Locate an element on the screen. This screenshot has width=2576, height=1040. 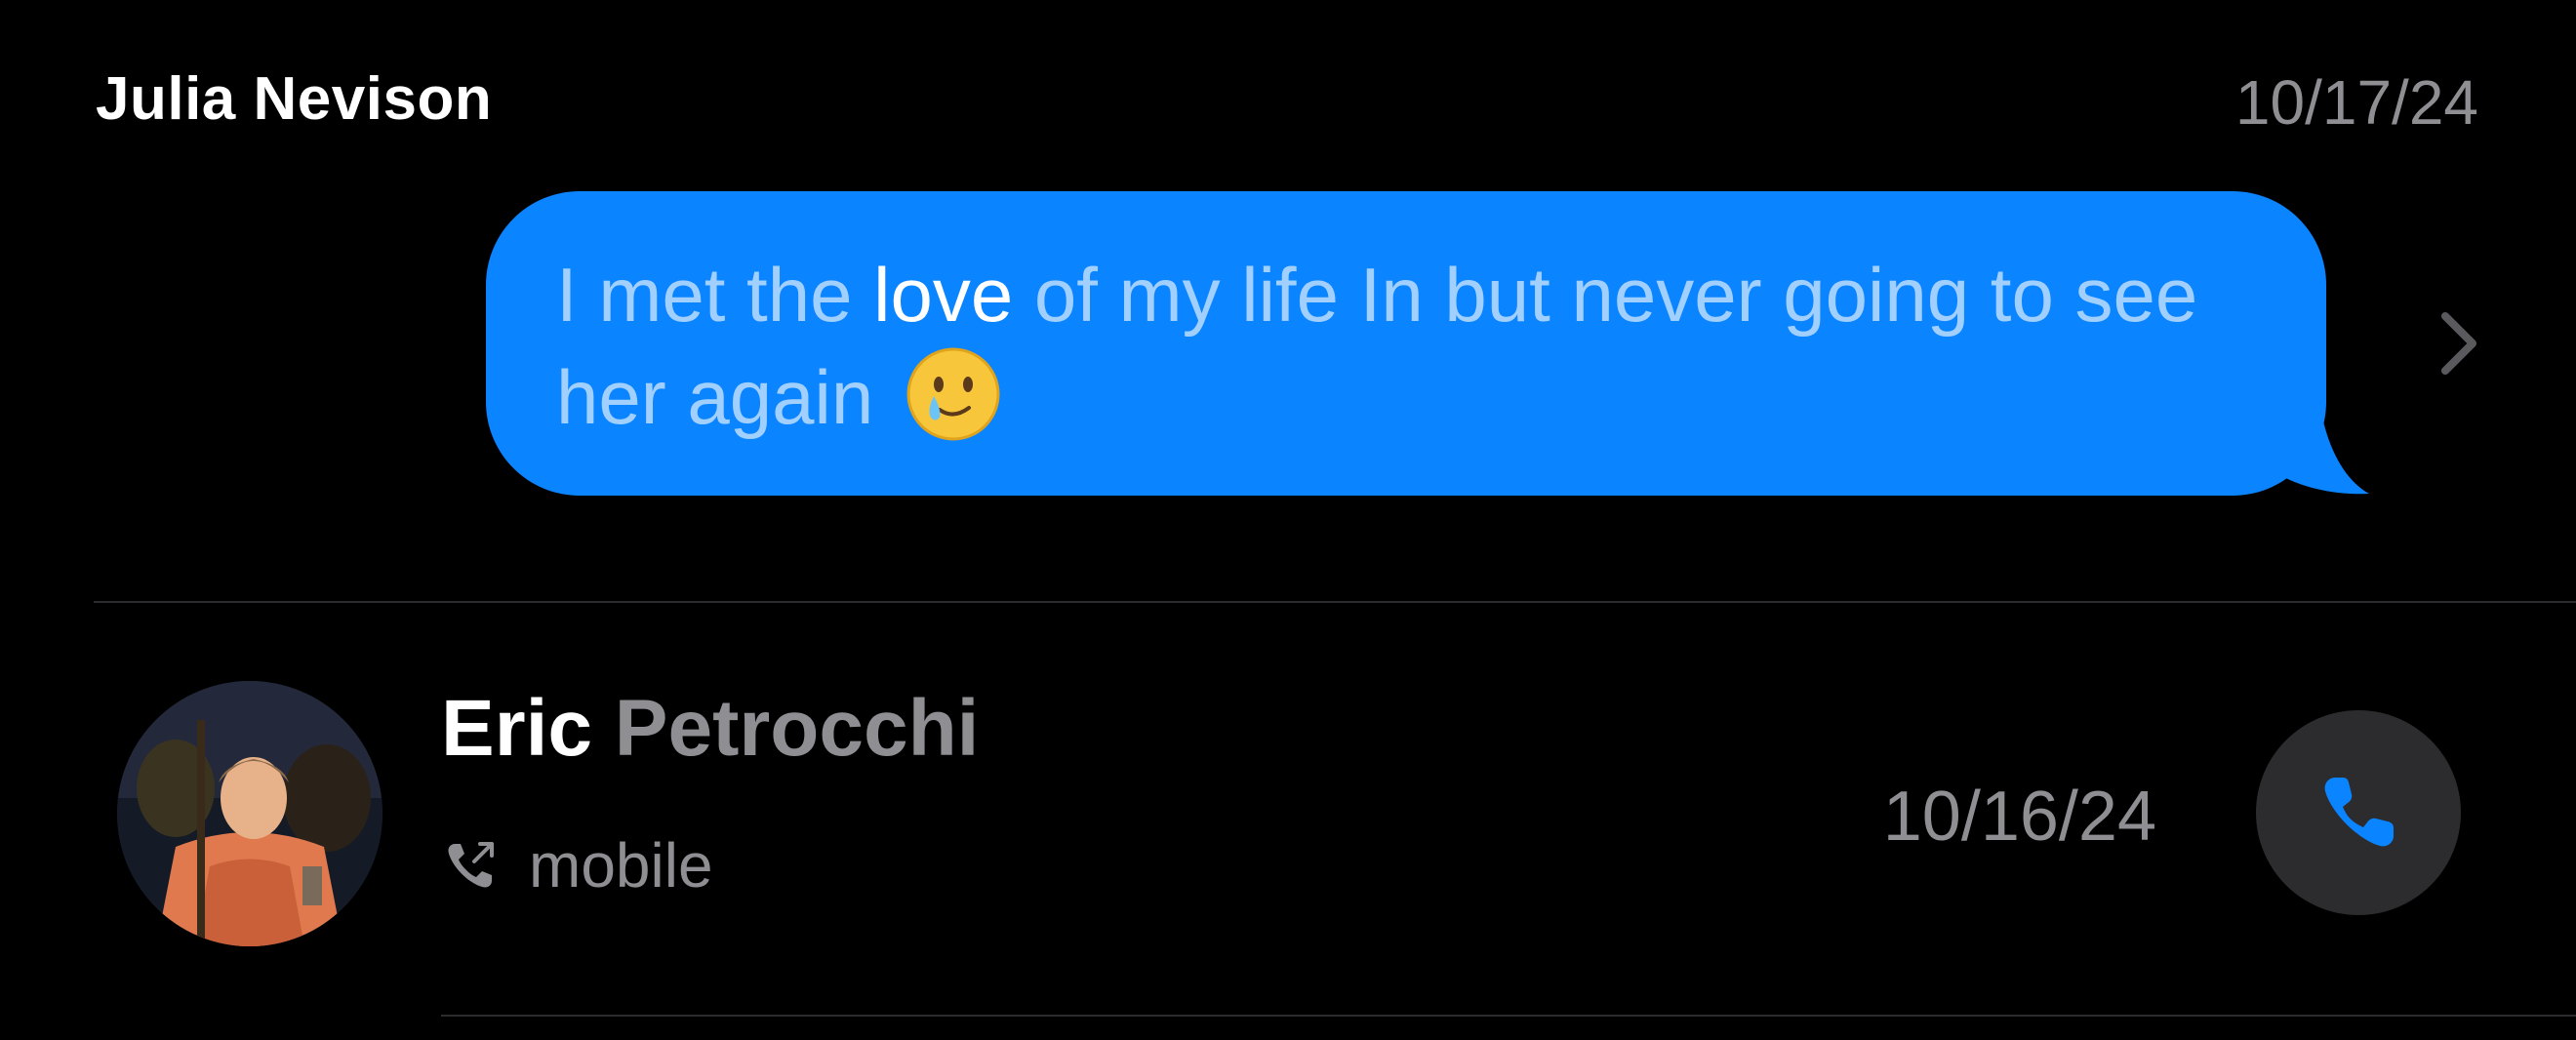
row-divider is located at coordinates (1508, 1016).